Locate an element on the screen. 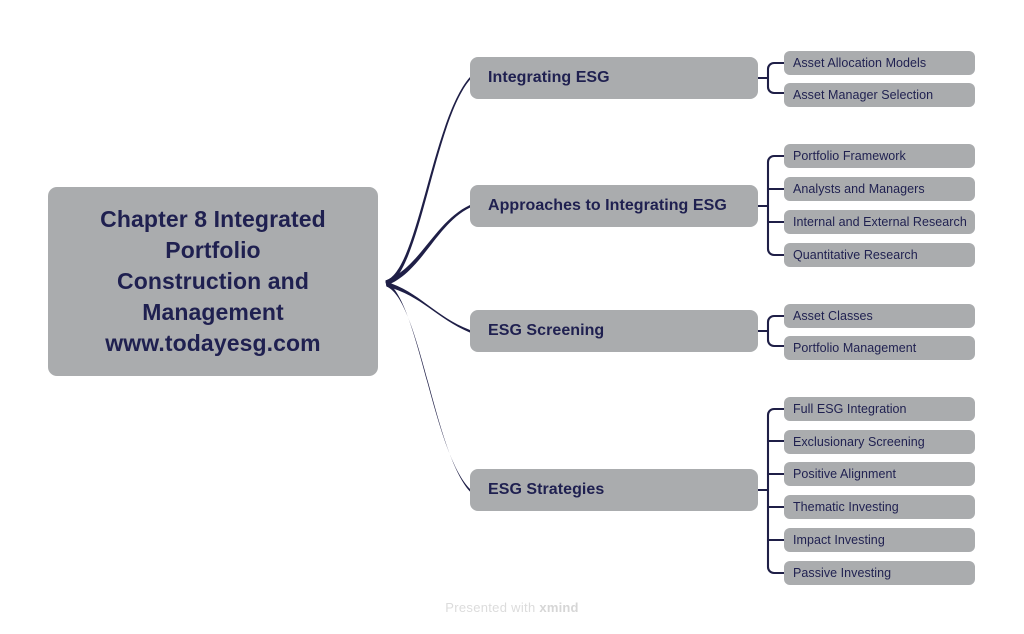 This screenshot has width=1024, height=634. leaf-node-quantitative-research: Quantitative Research is located at coordinates (879, 255).